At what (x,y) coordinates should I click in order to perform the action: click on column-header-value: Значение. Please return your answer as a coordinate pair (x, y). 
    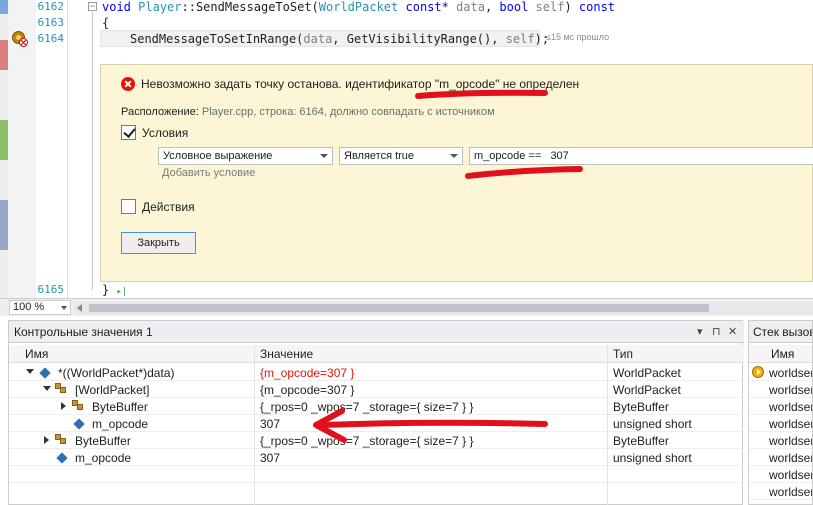
    Looking at the image, I should click on (286, 354).